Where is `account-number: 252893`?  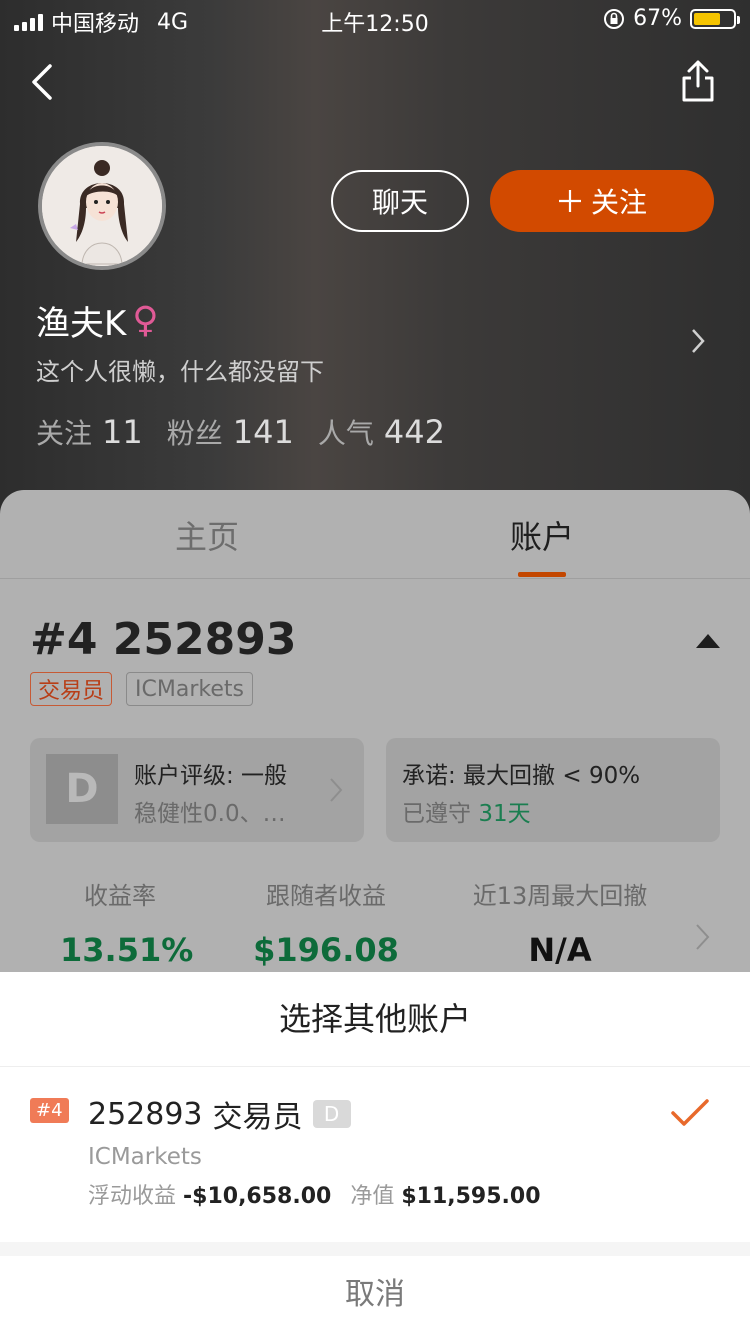 account-number: 252893 is located at coordinates (145, 1114).